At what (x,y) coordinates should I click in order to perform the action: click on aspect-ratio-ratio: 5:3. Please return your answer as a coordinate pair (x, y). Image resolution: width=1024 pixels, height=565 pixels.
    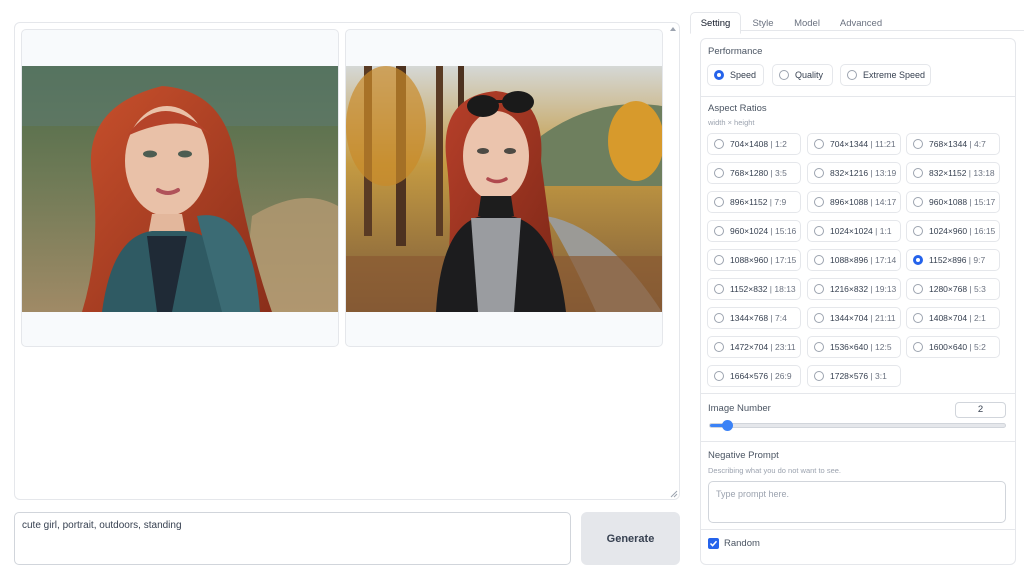
    Looking at the image, I should click on (980, 289).